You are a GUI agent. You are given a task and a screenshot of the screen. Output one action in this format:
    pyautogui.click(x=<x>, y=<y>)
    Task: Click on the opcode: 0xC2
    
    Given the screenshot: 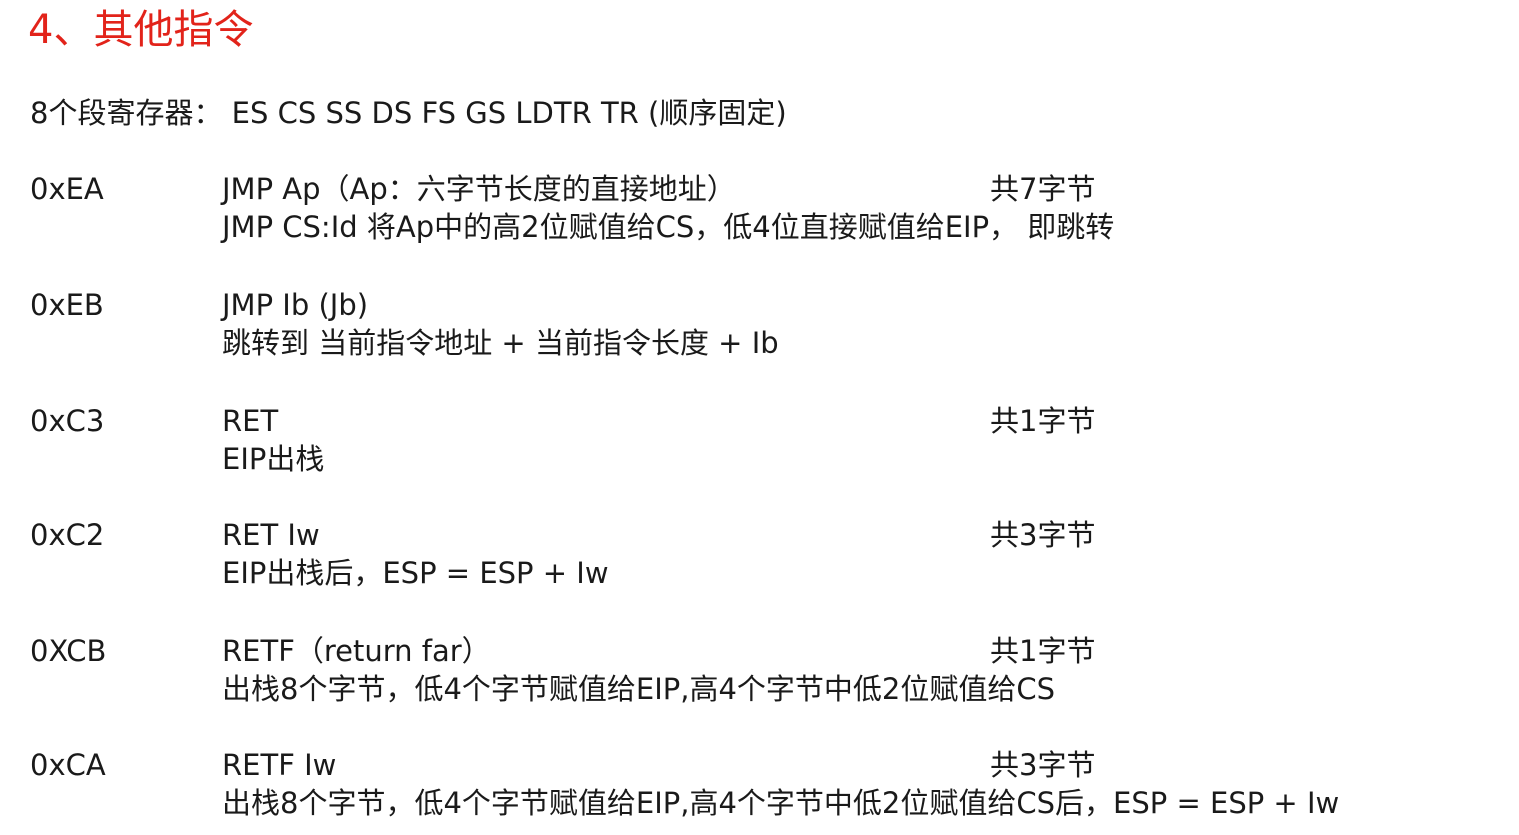 What is the action you would take?
    pyautogui.click(x=67, y=535)
    